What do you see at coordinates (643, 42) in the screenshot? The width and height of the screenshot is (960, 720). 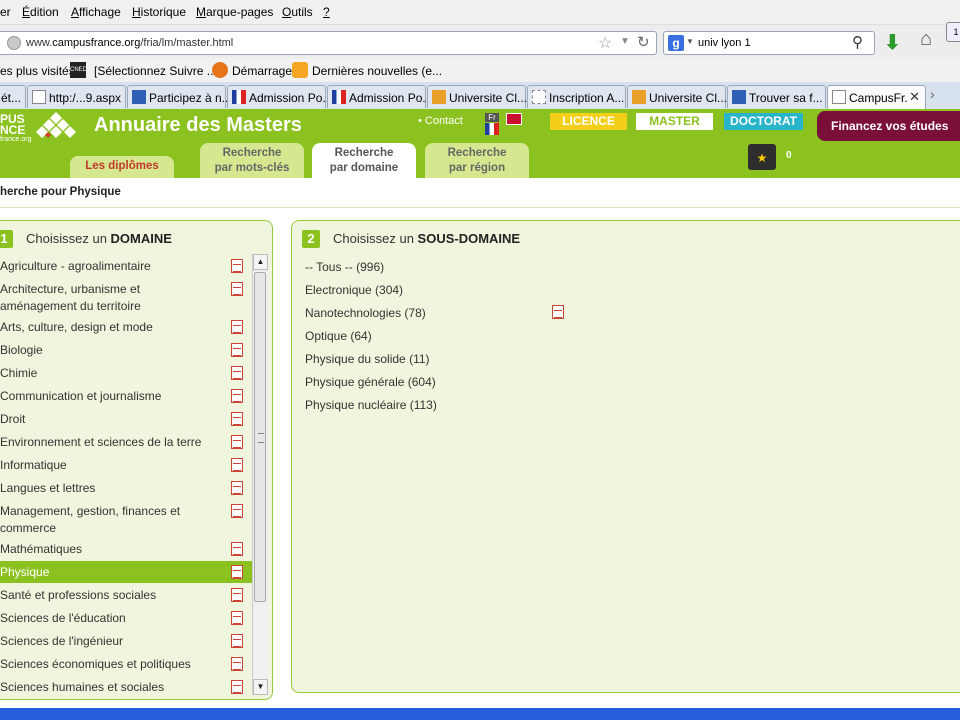 I see `reload-icon: ↻` at bounding box center [643, 42].